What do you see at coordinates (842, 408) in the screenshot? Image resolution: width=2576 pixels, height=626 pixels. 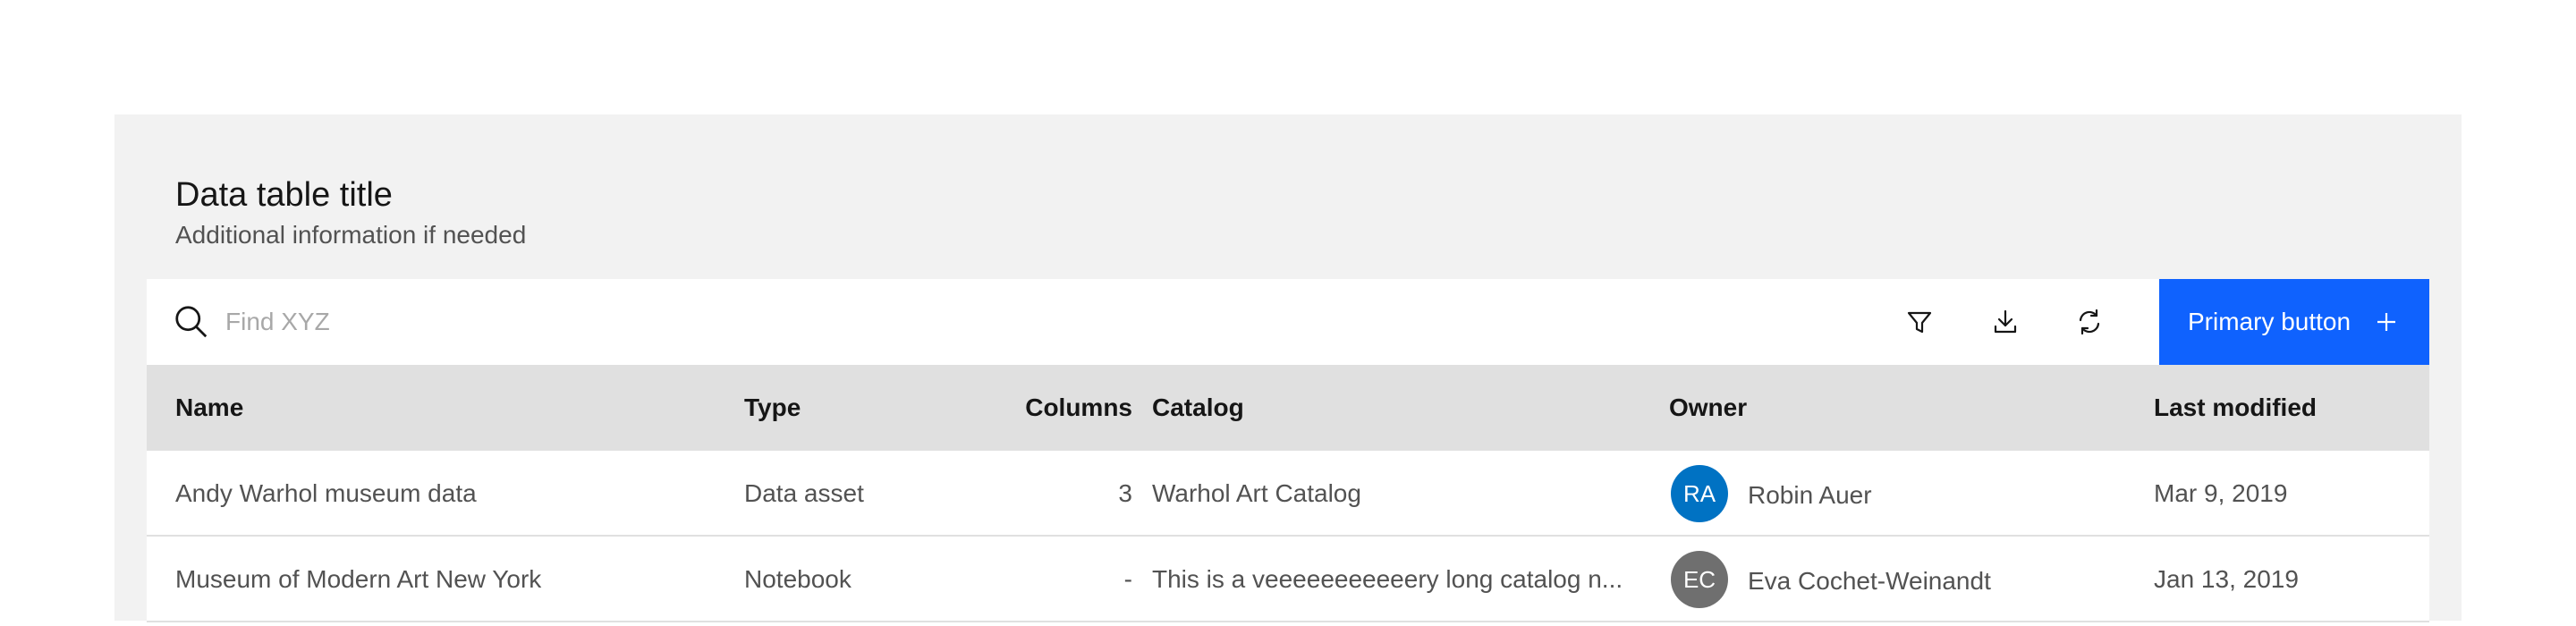 I see `column-header-type: Type` at bounding box center [842, 408].